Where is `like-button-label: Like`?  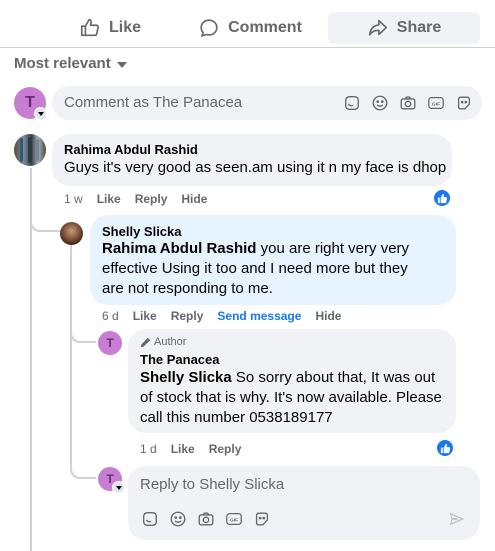 like-button-label: Like is located at coordinates (124, 27).